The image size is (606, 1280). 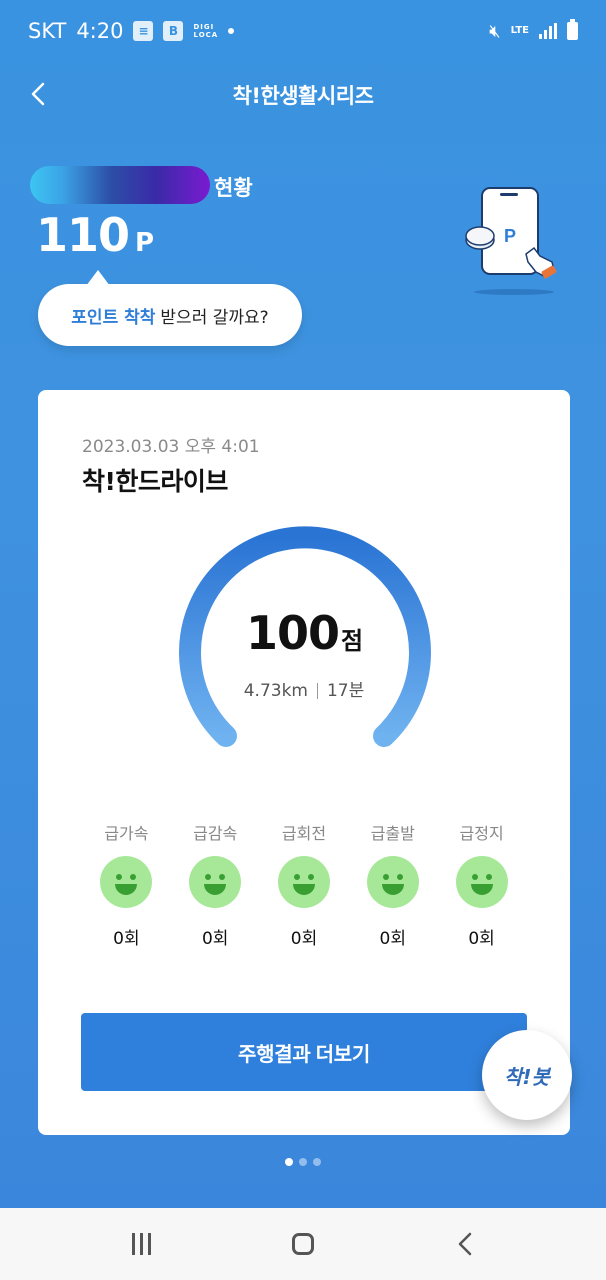 I want to click on chakbot-button: 착!봇, so click(x=527, y=1075).